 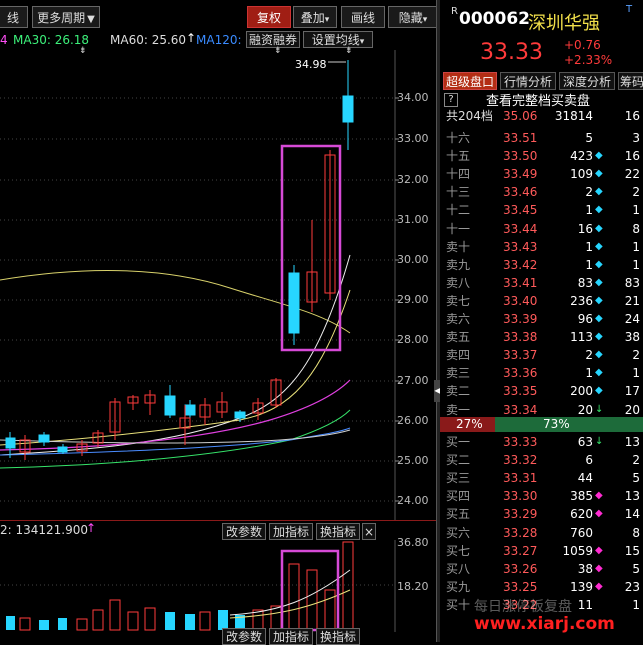 What do you see at coordinates (458, 192) in the screenshot?
I see `level-label: 十三` at bounding box center [458, 192].